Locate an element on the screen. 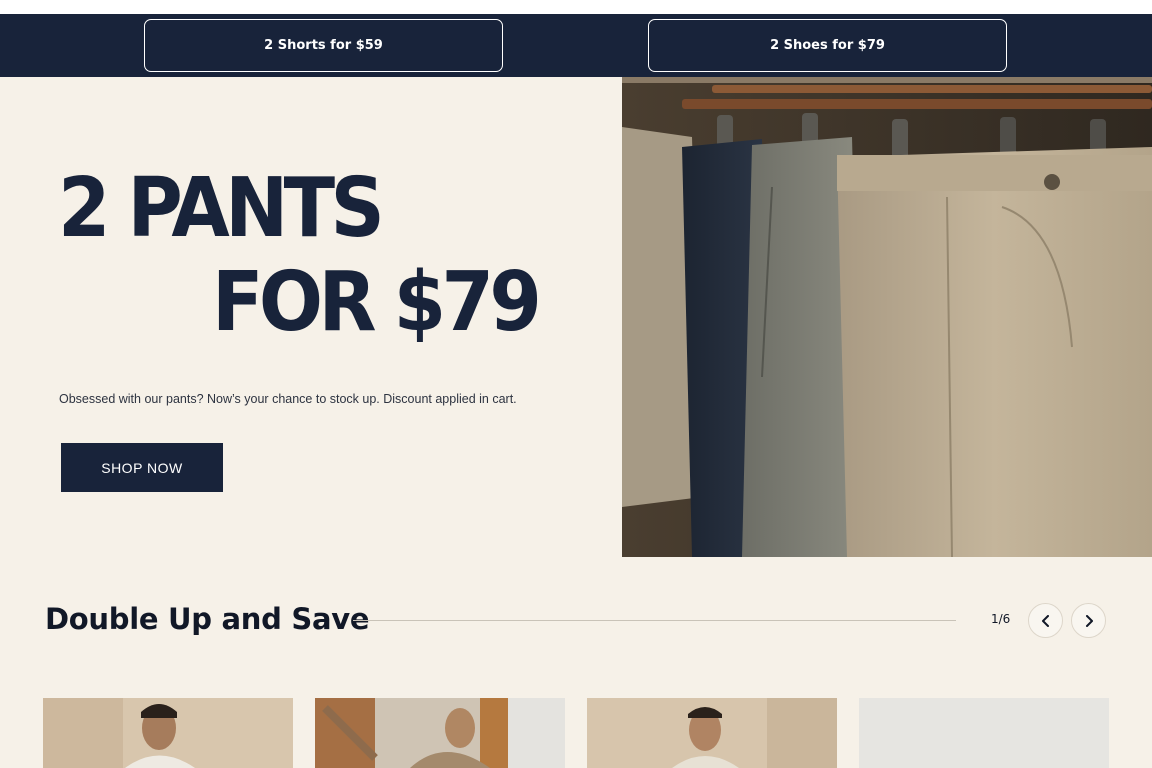 The image size is (1152, 768). promo-shorts-button: 2 Shorts for $59 is located at coordinates (323, 45).